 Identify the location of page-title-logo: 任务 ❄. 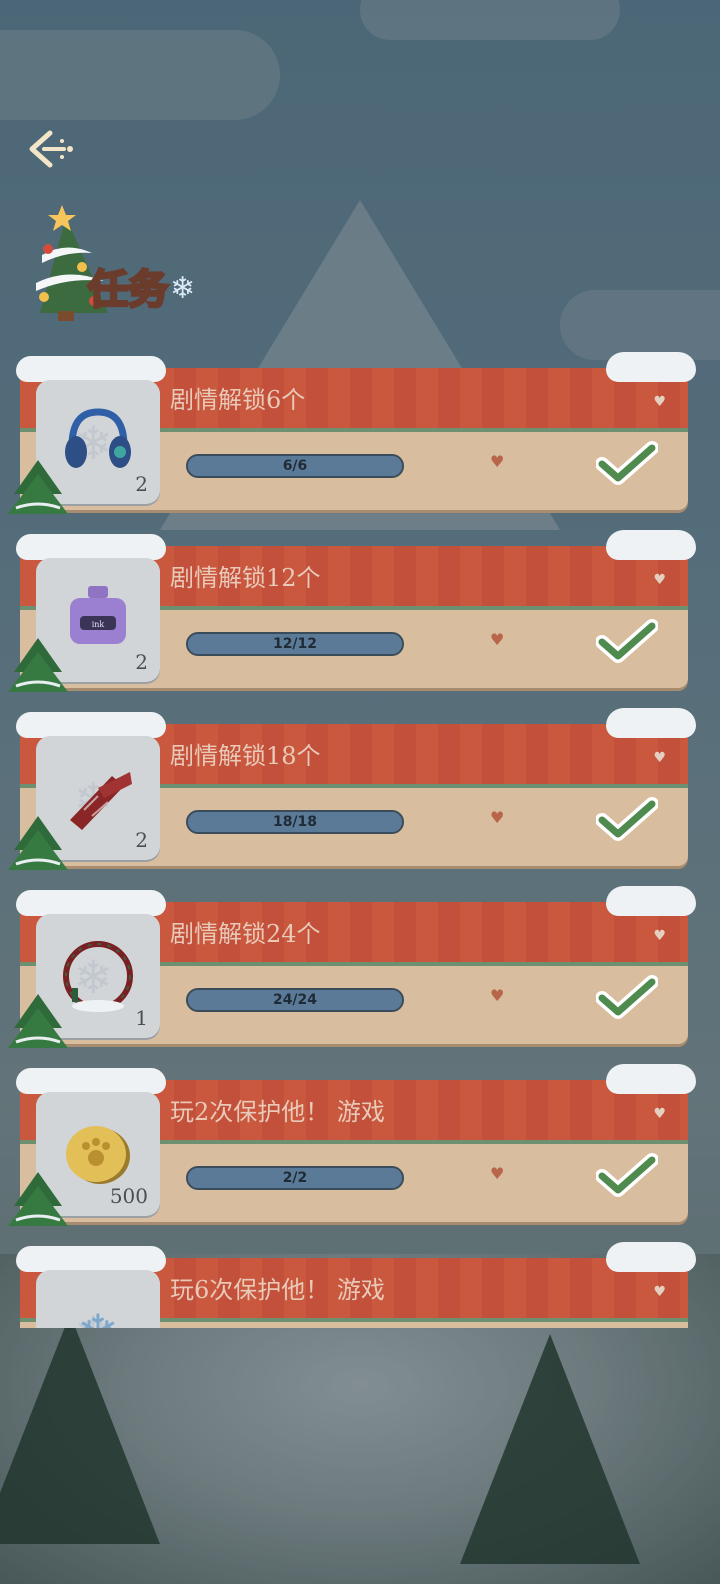
(113, 265).